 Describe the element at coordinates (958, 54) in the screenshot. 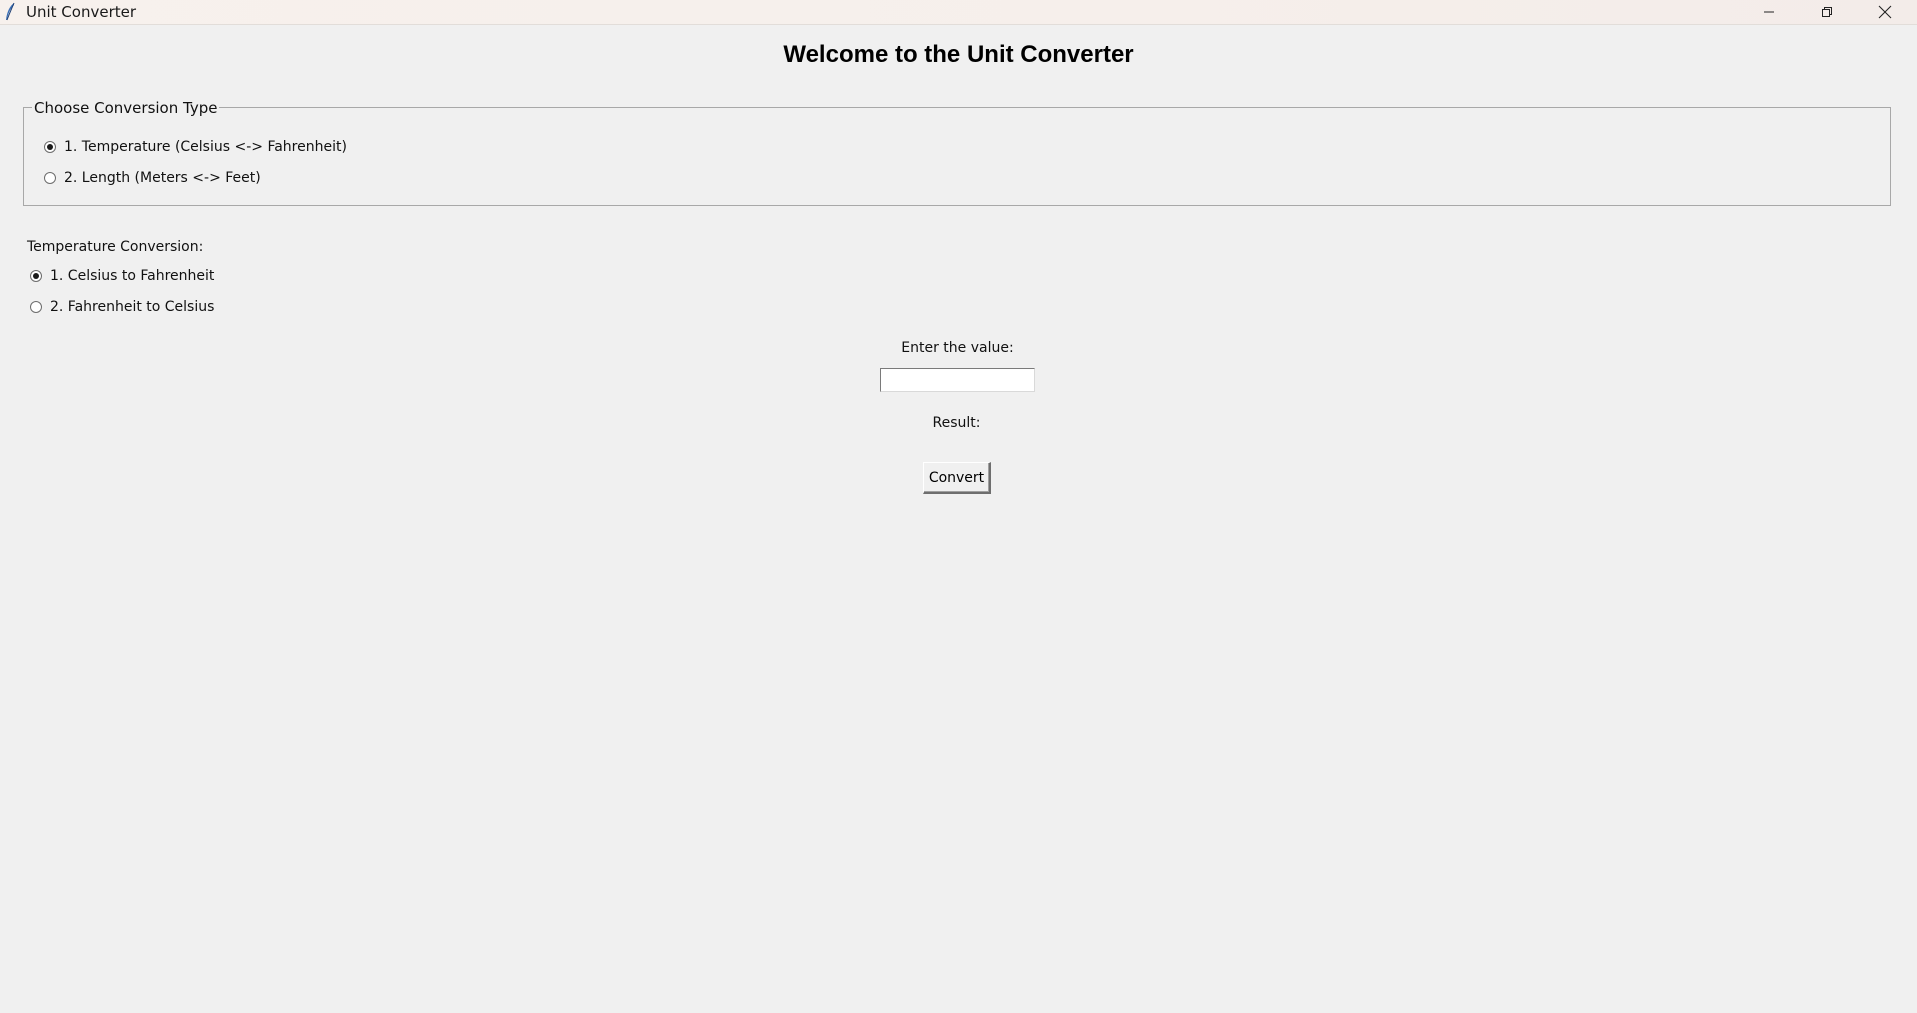

I see `page-title: Welcome to the Unit Converter` at that location.